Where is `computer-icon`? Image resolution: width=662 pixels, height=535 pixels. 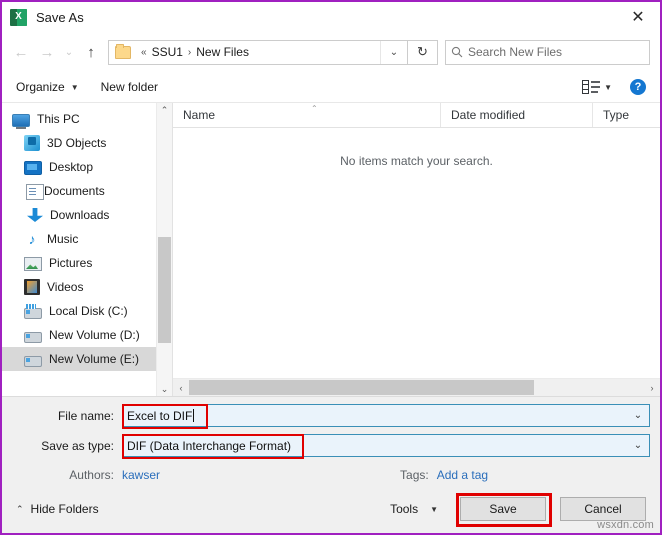 computer-icon is located at coordinates (21, 121).